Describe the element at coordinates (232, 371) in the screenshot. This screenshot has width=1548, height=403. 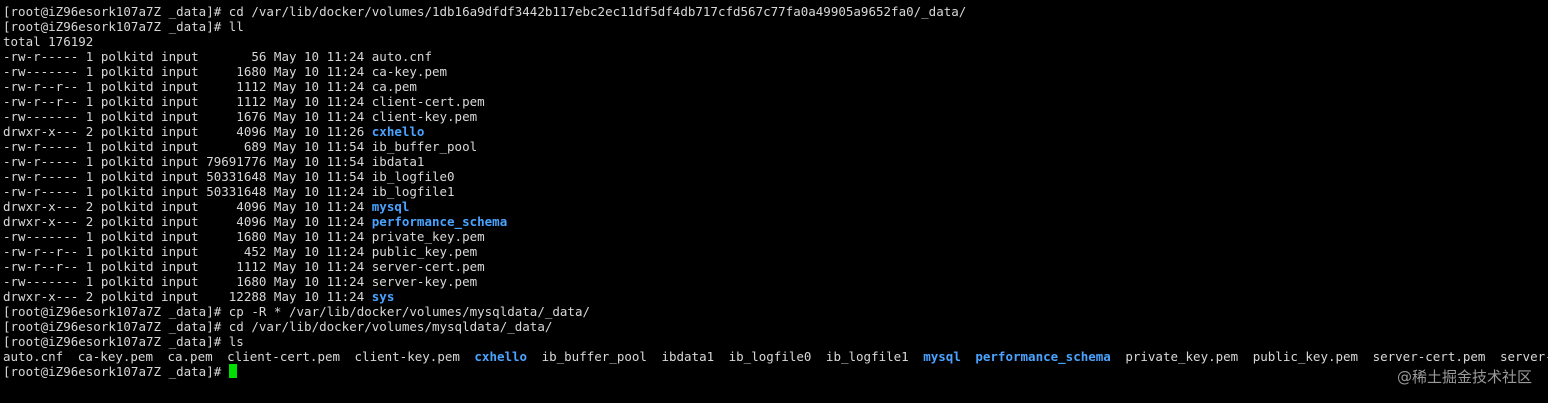
I see `cursor` at that location.